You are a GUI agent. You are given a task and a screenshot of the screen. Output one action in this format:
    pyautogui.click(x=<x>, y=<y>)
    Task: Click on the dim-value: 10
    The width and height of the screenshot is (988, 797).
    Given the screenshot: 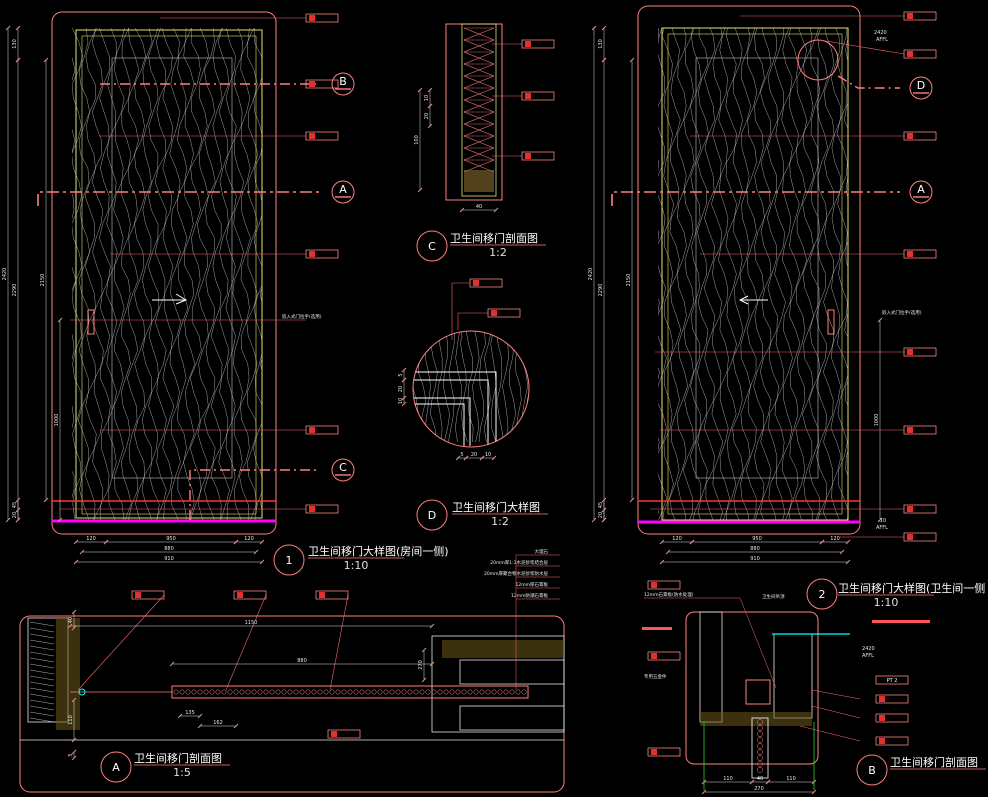 What is the action you would take?
    pyautogui.click(x=427, y=98)
    